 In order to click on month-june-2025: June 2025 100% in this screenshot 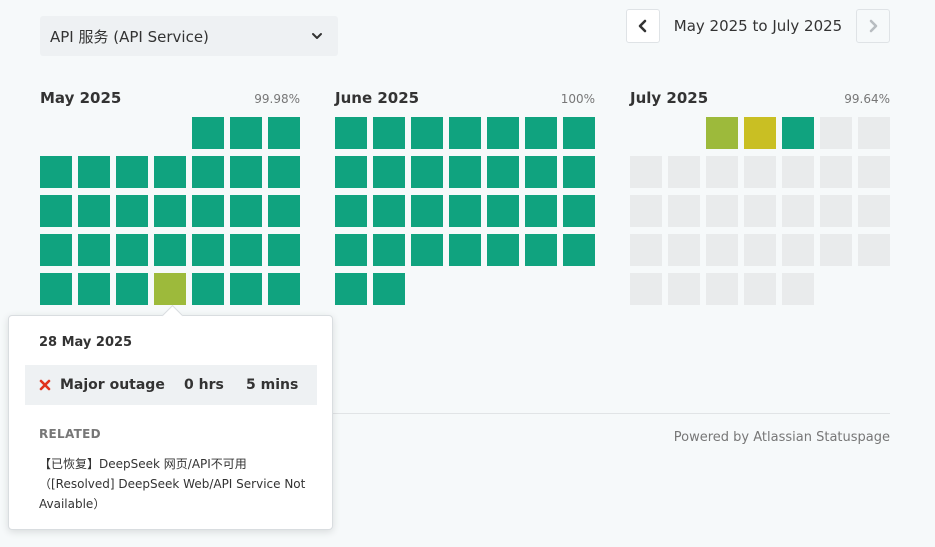, I will do `click(465, 197)`.